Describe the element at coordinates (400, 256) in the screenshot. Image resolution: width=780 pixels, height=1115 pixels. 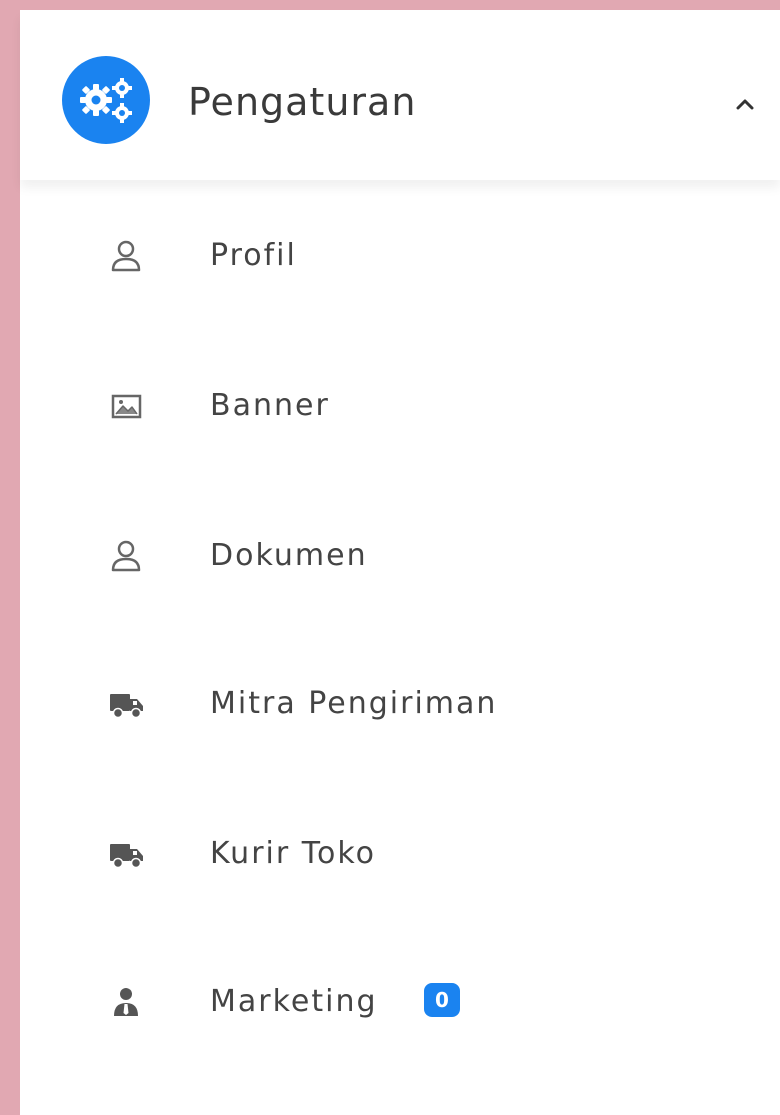
I see `menu-item-profil: Profil` at that location.